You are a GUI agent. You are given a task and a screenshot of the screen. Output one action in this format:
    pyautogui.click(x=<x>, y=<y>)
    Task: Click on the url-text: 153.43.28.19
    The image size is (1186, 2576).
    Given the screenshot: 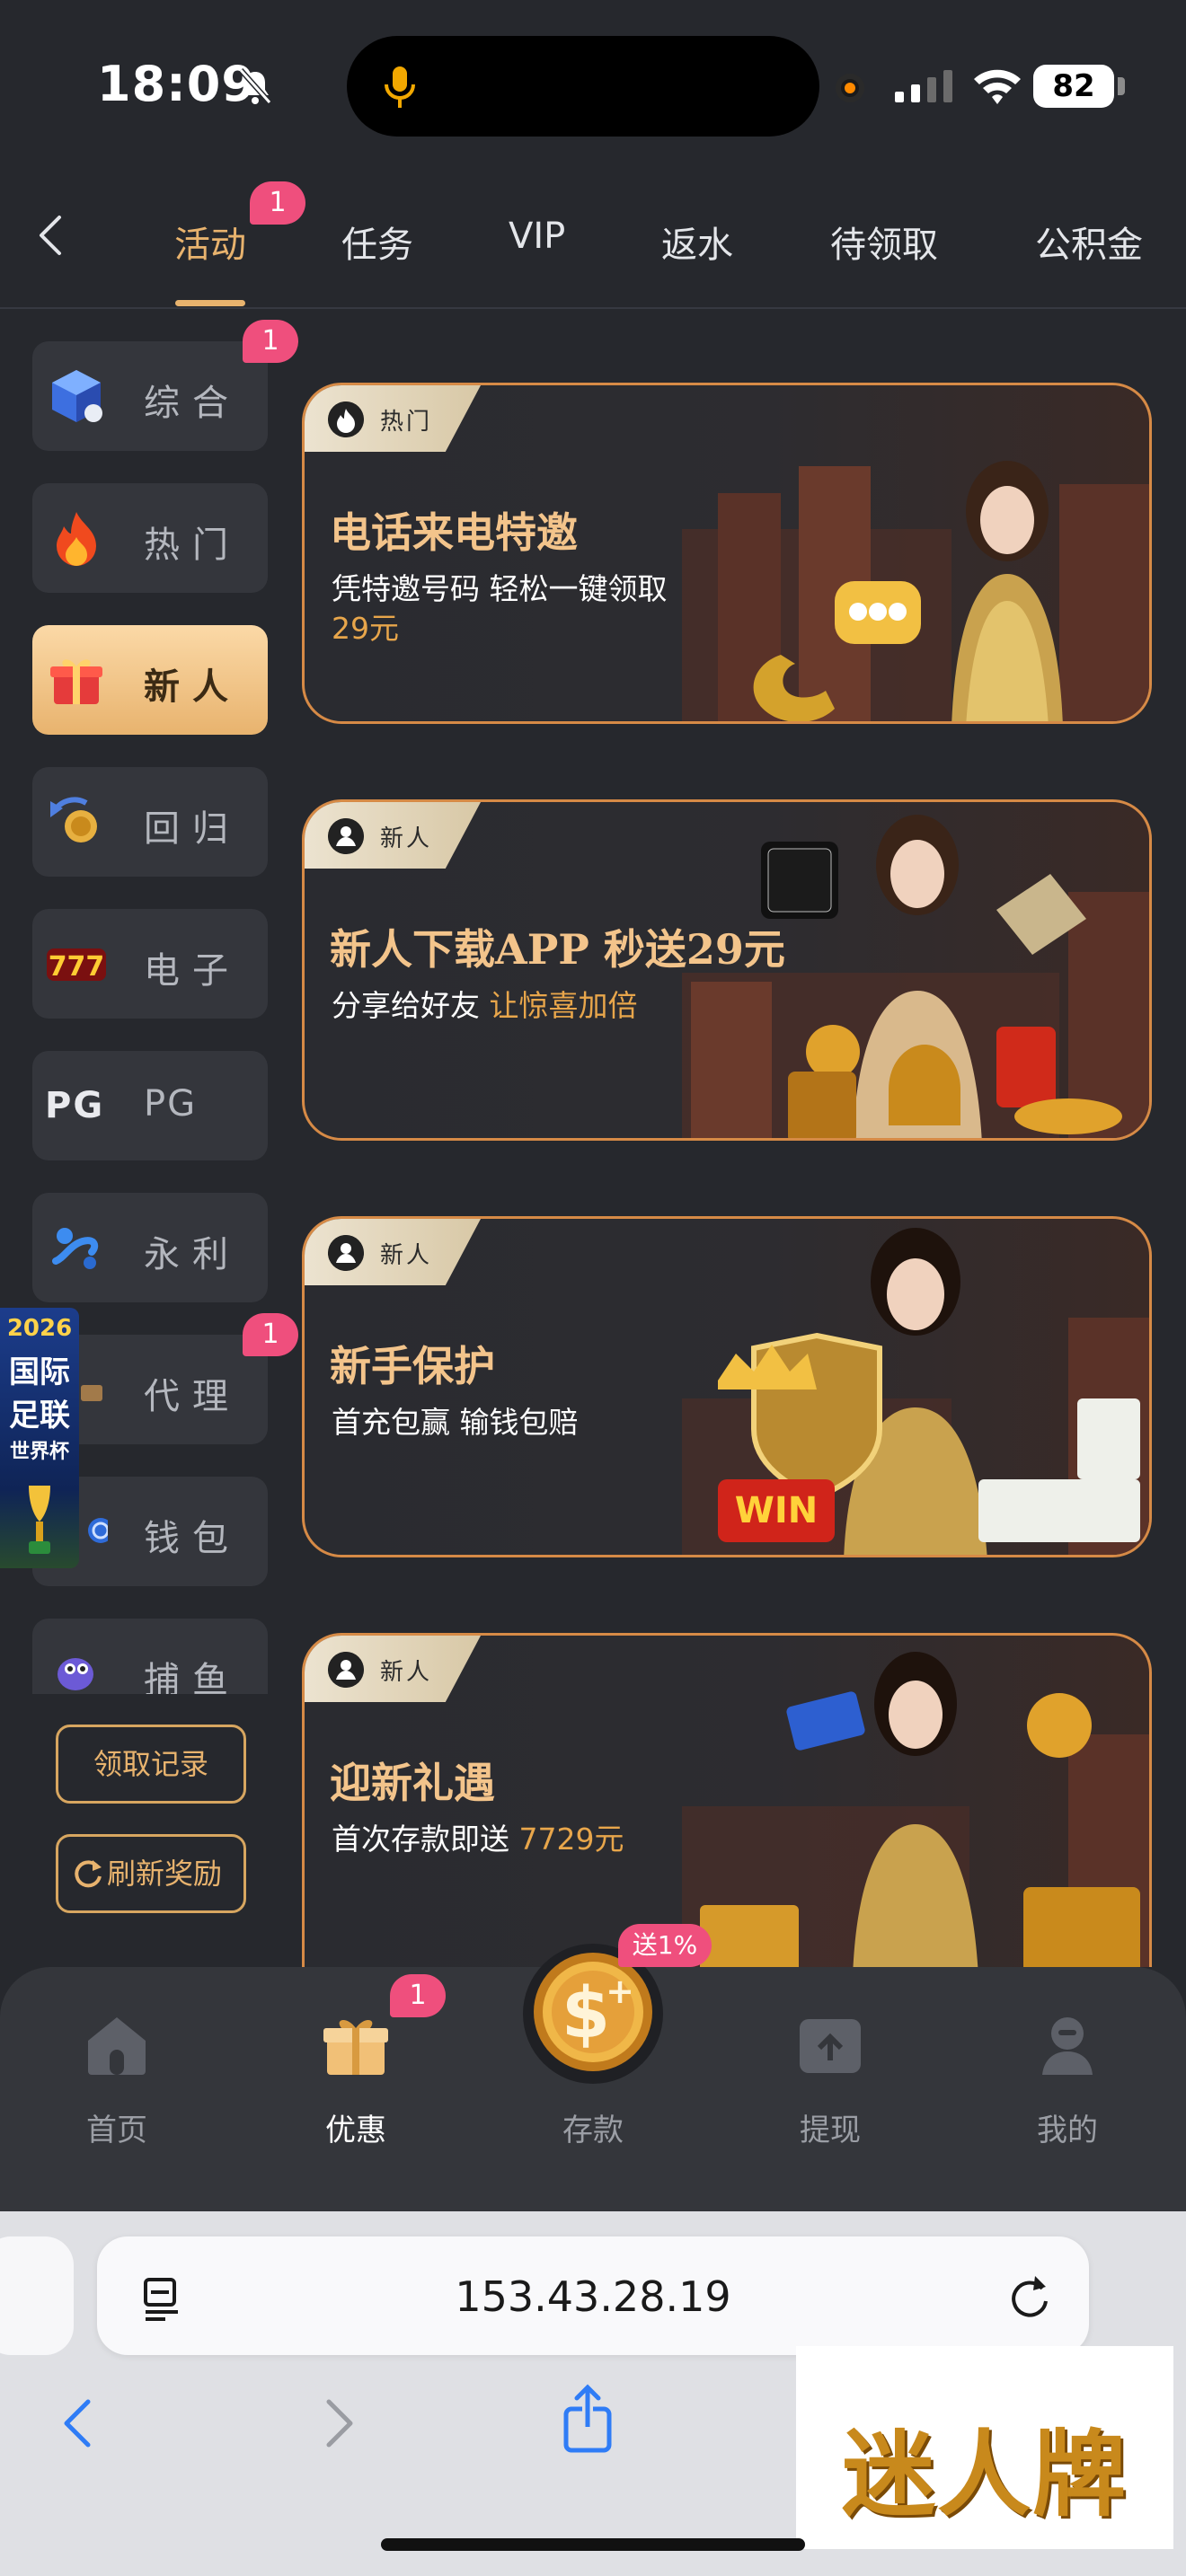 What is the action you would take?
    pyautogui.click(x=593, y=2296)
    